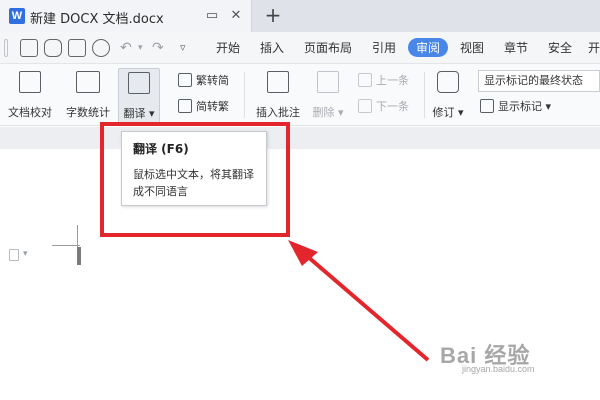 This screenshot has width=600, height=400. I want to click on baidu-watermark: Bai 经验 jingyan.baidu.com, so click(487, 356).